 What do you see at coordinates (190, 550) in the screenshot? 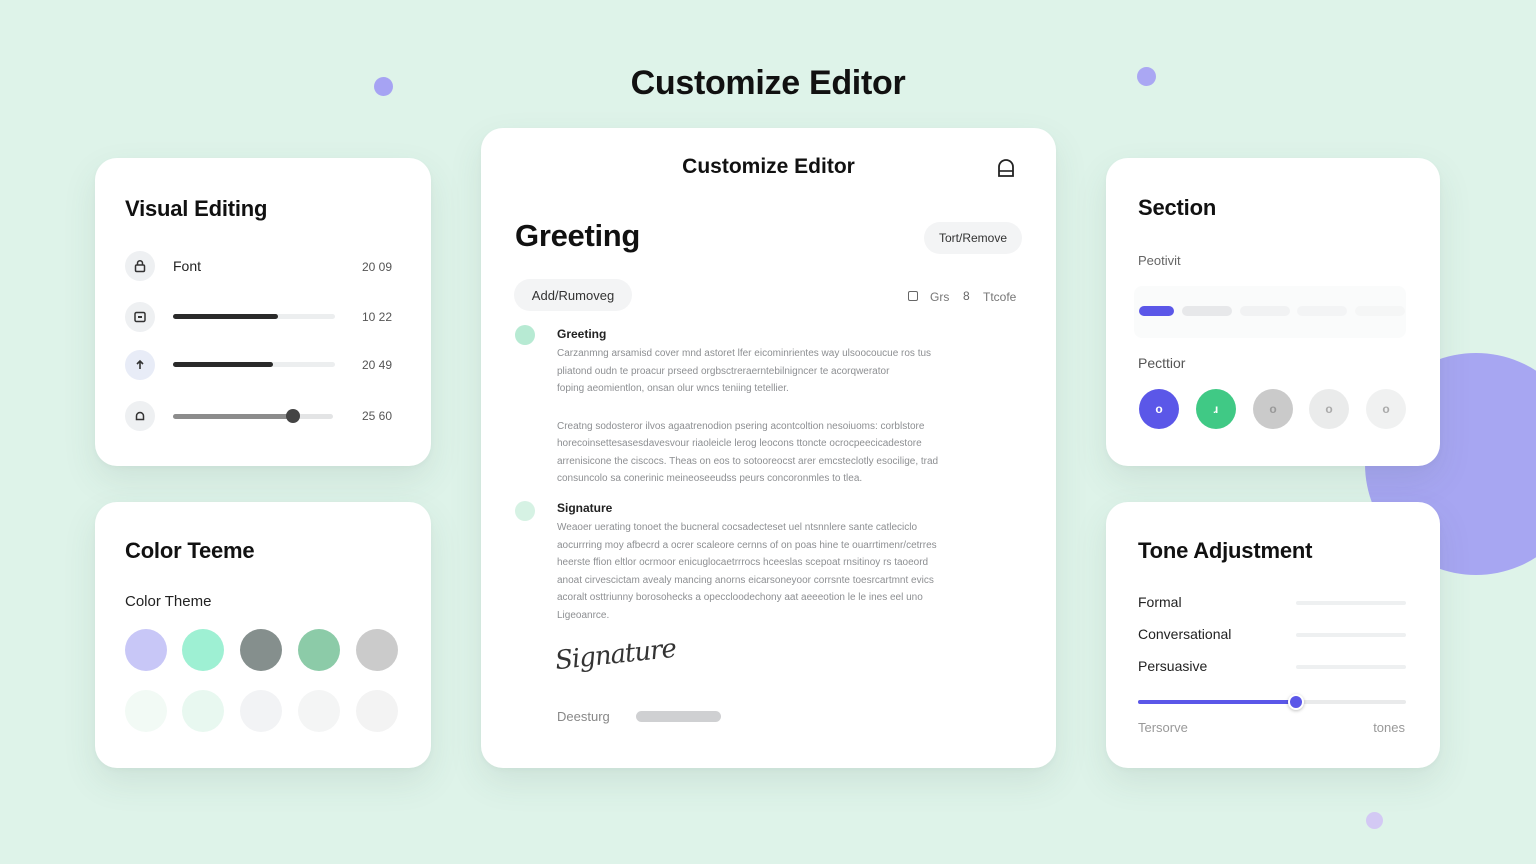
I see `card-title: Color Teeme` at bounding box center [190, 550].